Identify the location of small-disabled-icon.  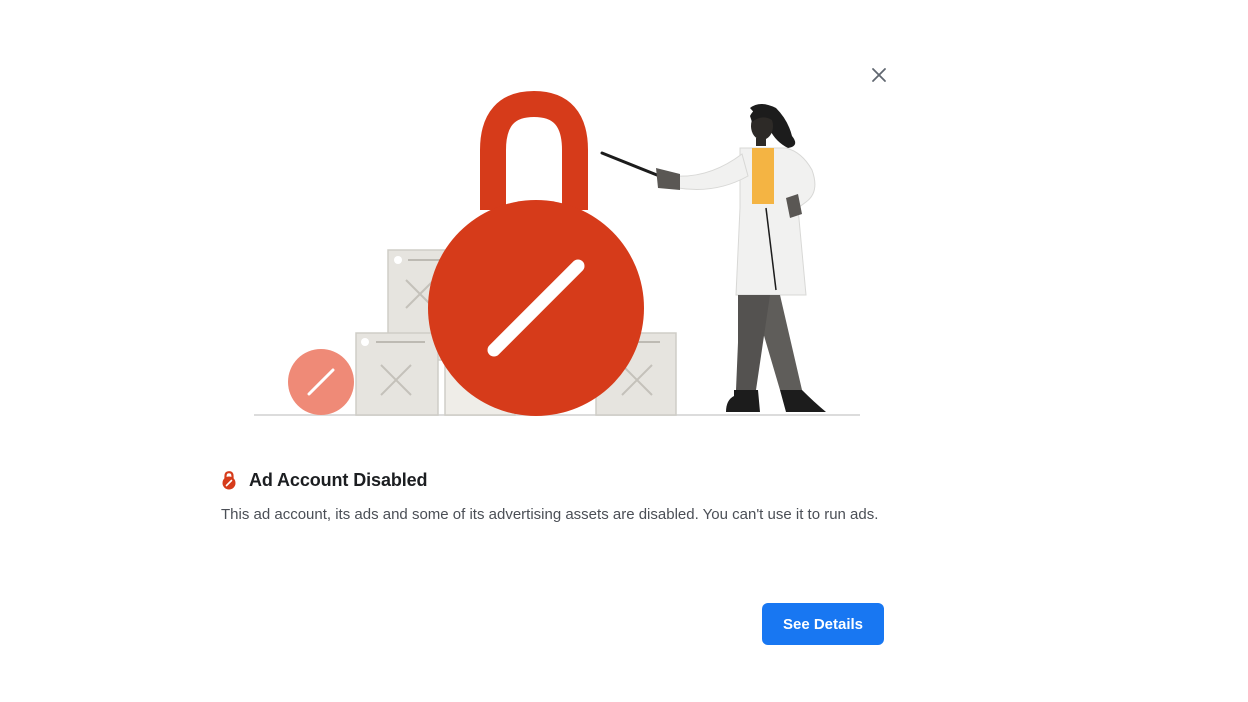
(321, 382).